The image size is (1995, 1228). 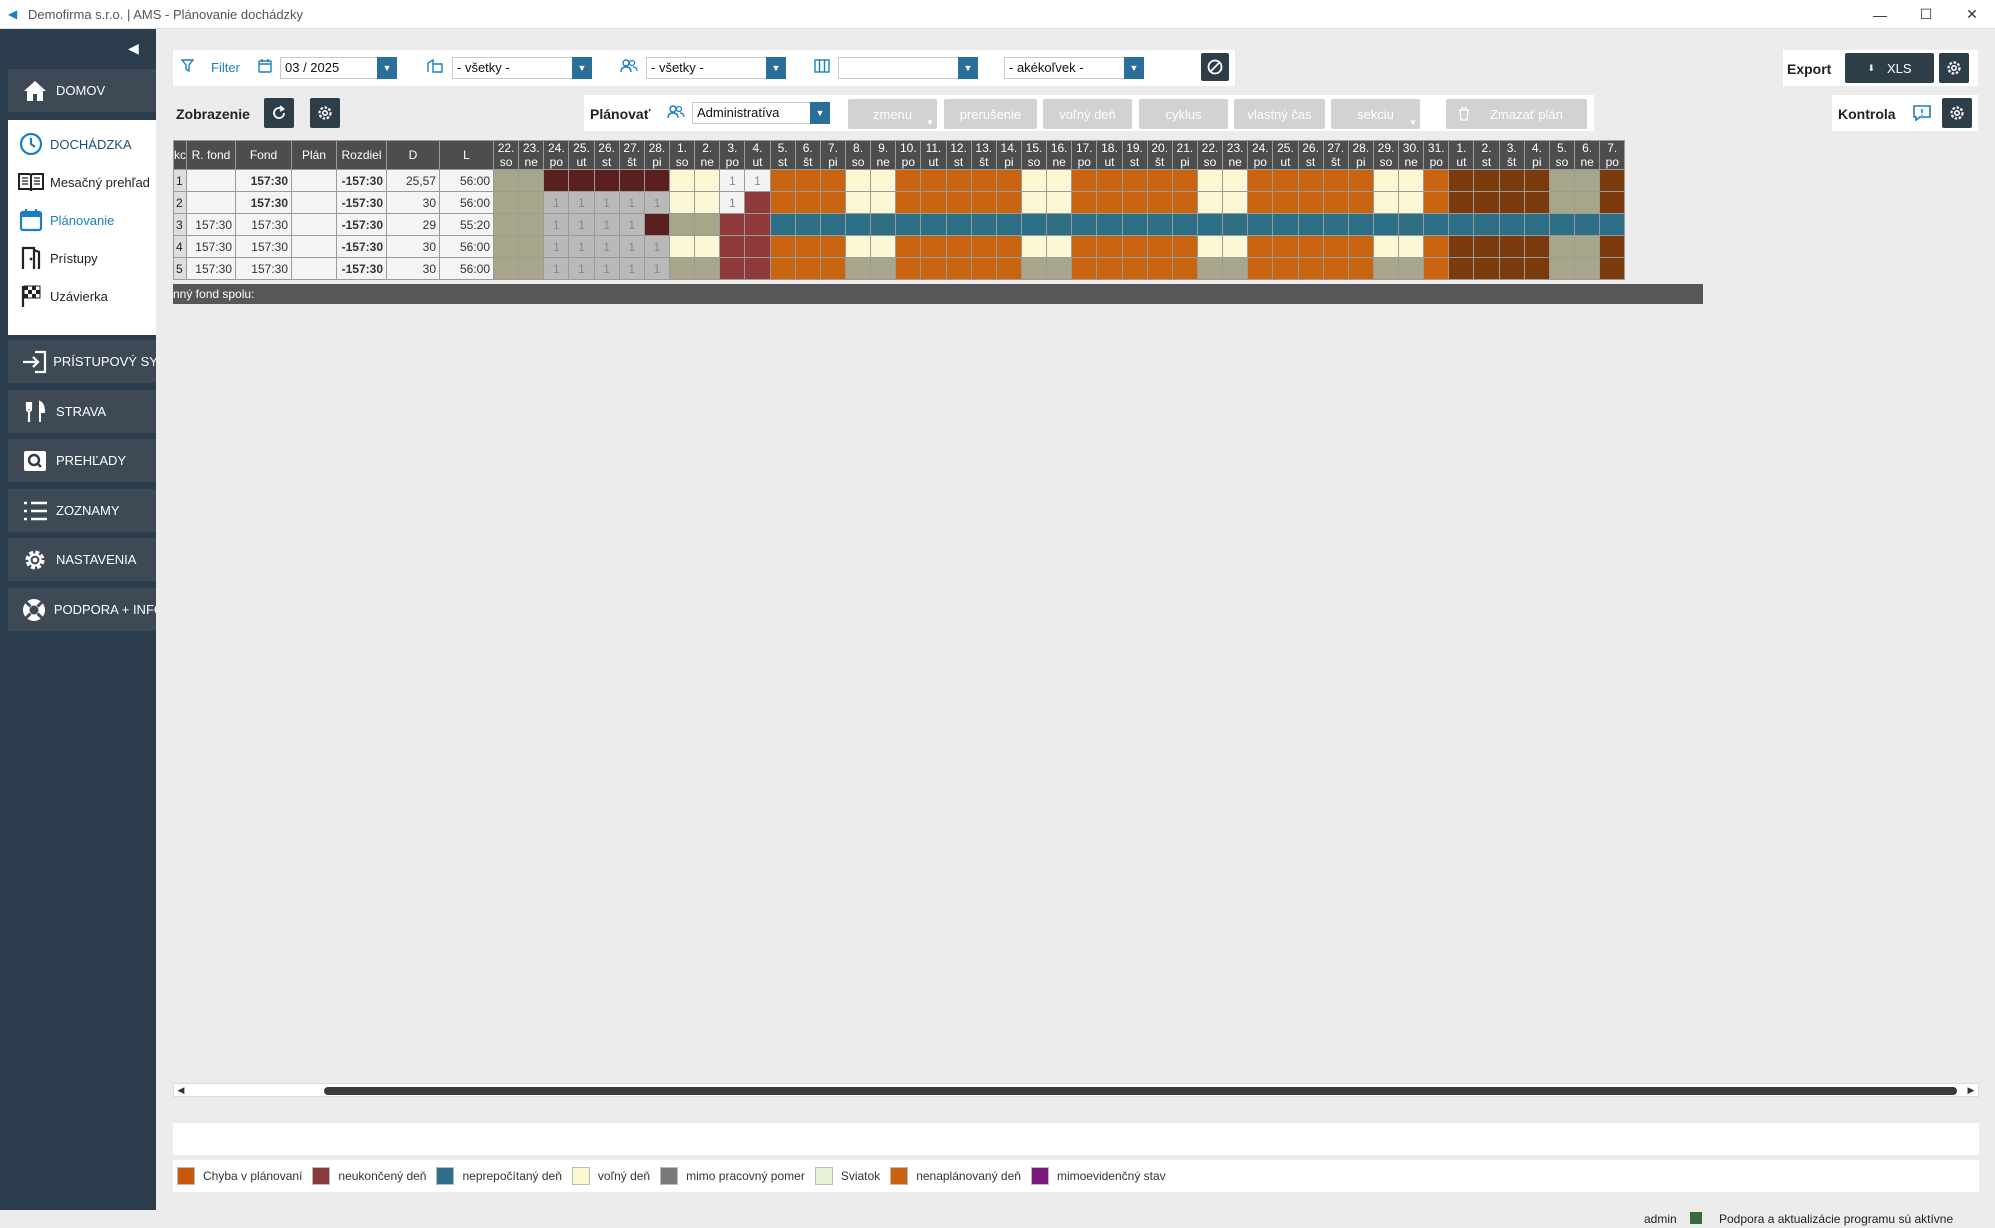 What do you see at coordinates (1140, 1091) in the screenshot?
I see `scrollbar-thumb` at bounding box center [1140, 1091].